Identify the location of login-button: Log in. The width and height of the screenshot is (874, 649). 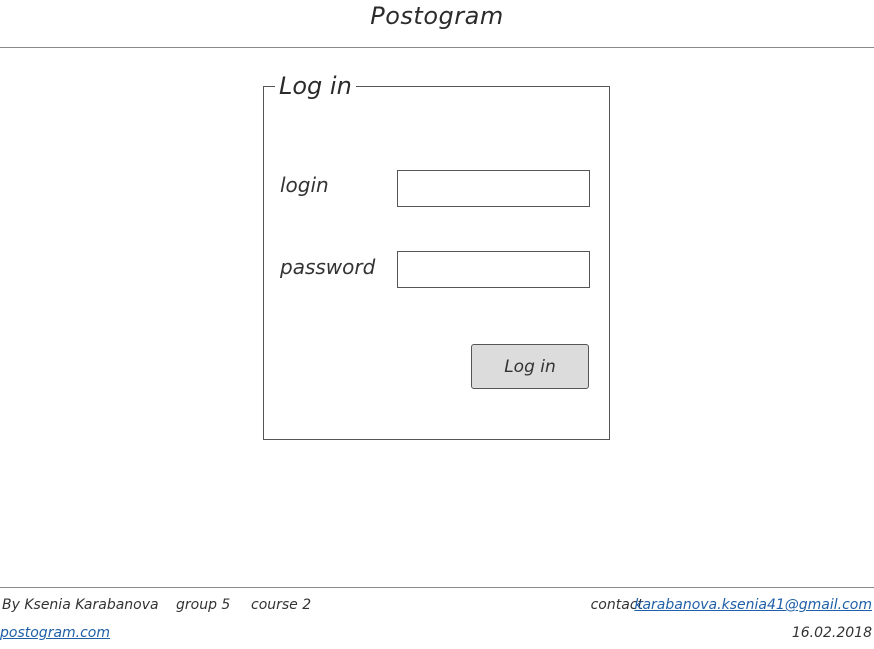
(530, 366).